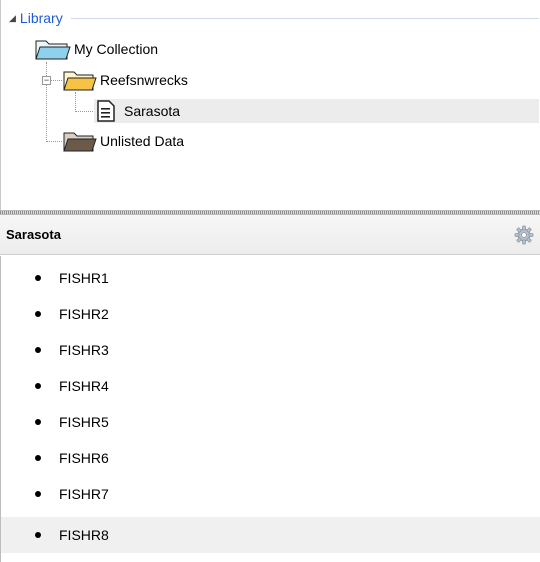 Image resolution: width=540 pixels, height=562 pixels. I want to click on list-item: FISHR1, so click(270, 278).